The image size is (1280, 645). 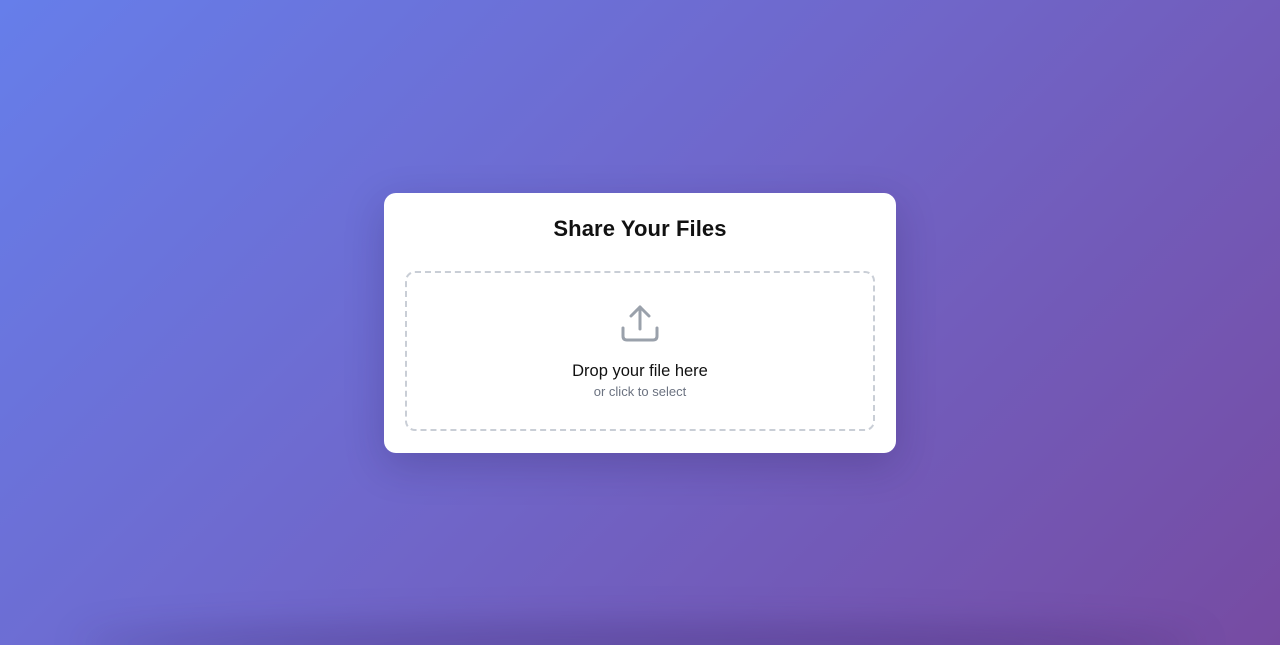 I want to click on file-drop-zone: Drop your file here or click to select, so click(x=640, y=351).